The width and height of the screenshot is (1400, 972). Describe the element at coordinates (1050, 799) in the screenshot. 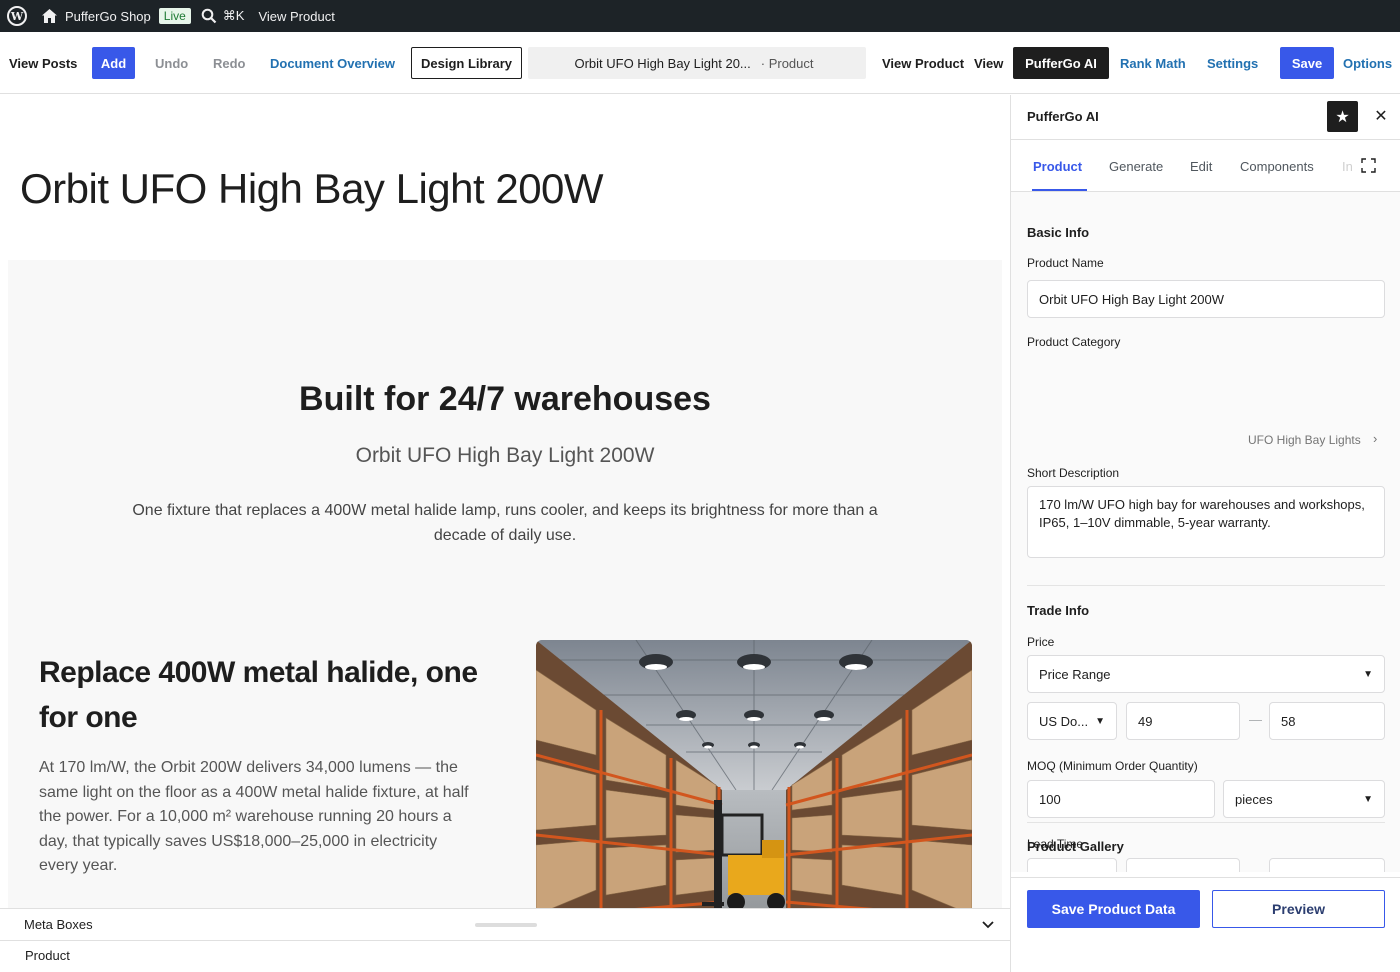

I see `moq-value: 100` at that location.